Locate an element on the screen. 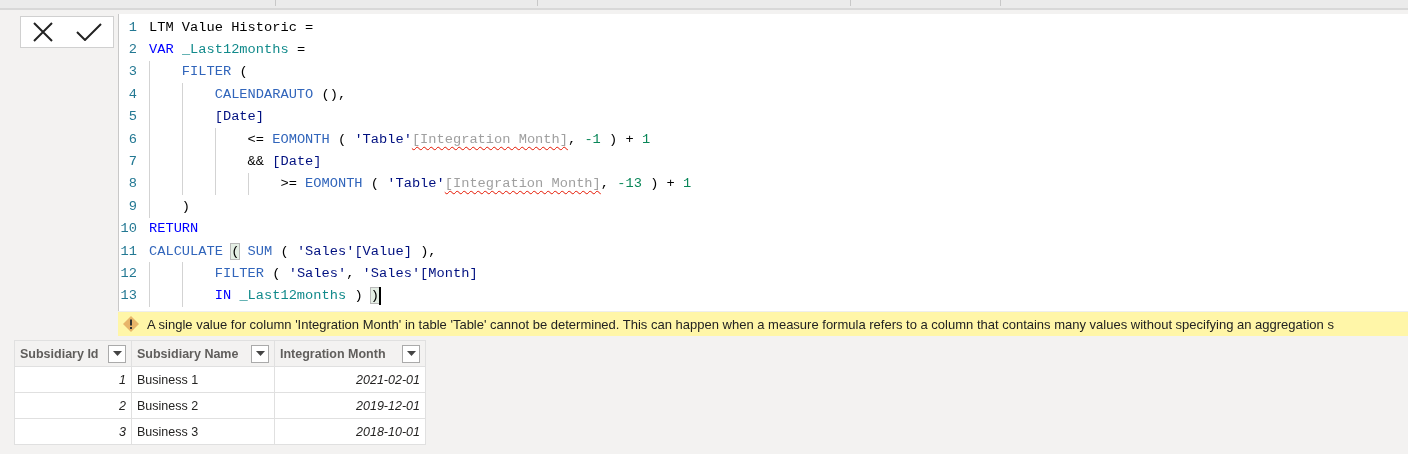  code-text: 'Sales' is located at coordinates (317, 273).